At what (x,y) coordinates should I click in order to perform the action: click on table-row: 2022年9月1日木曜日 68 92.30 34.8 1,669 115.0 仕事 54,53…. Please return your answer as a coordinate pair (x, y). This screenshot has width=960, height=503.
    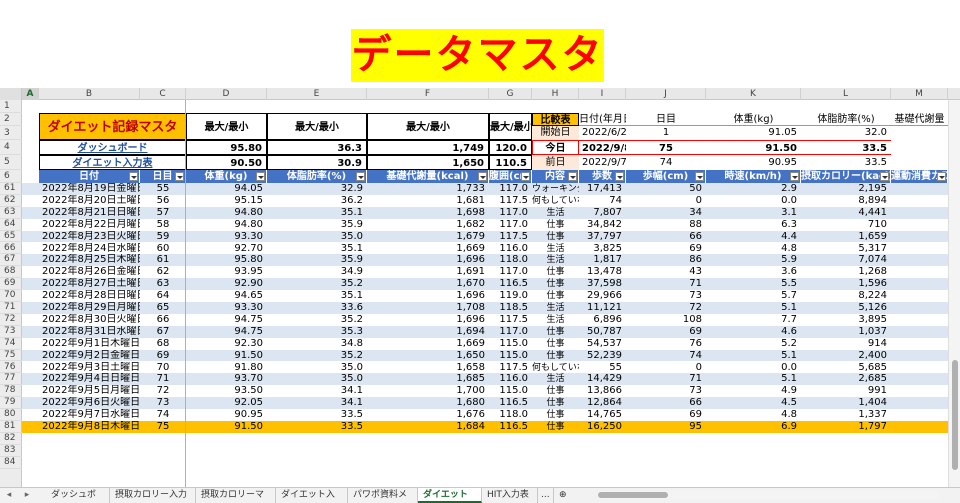
    Looking at the image, I should click on (485, 344).